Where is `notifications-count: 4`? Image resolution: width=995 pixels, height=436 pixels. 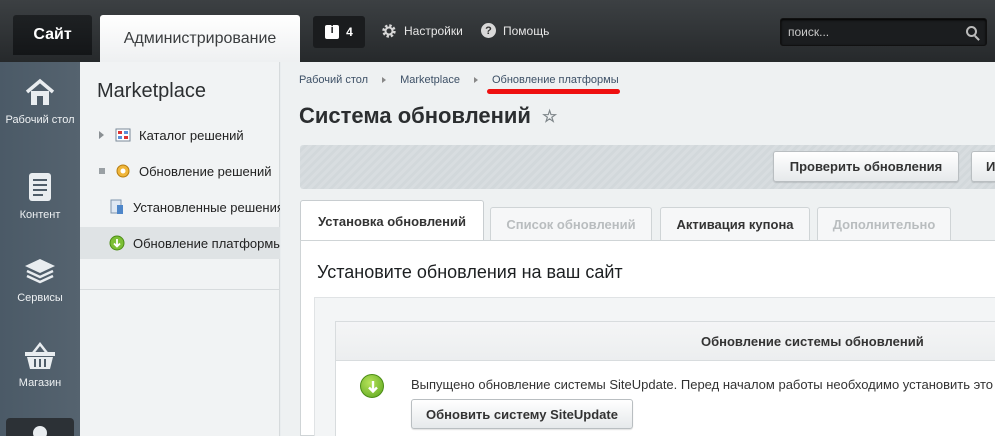 notifications-count: 4 is located at coordinates (349, 32).